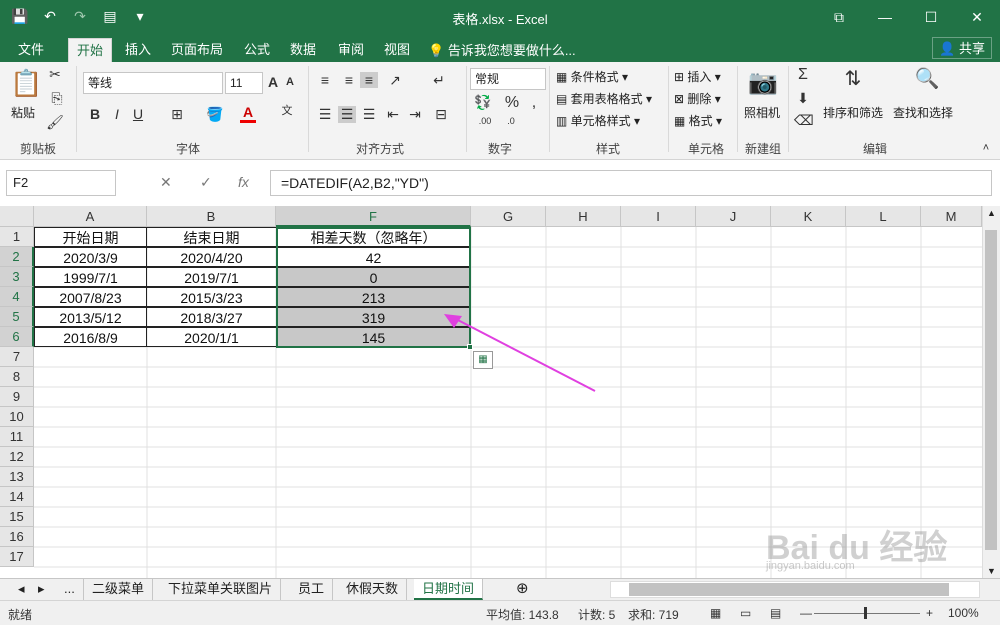  What do you see at coordinates (485, 121) in the screenshot?
I see `increase-decimal-icon: .00` at bounding box center [485, 121].